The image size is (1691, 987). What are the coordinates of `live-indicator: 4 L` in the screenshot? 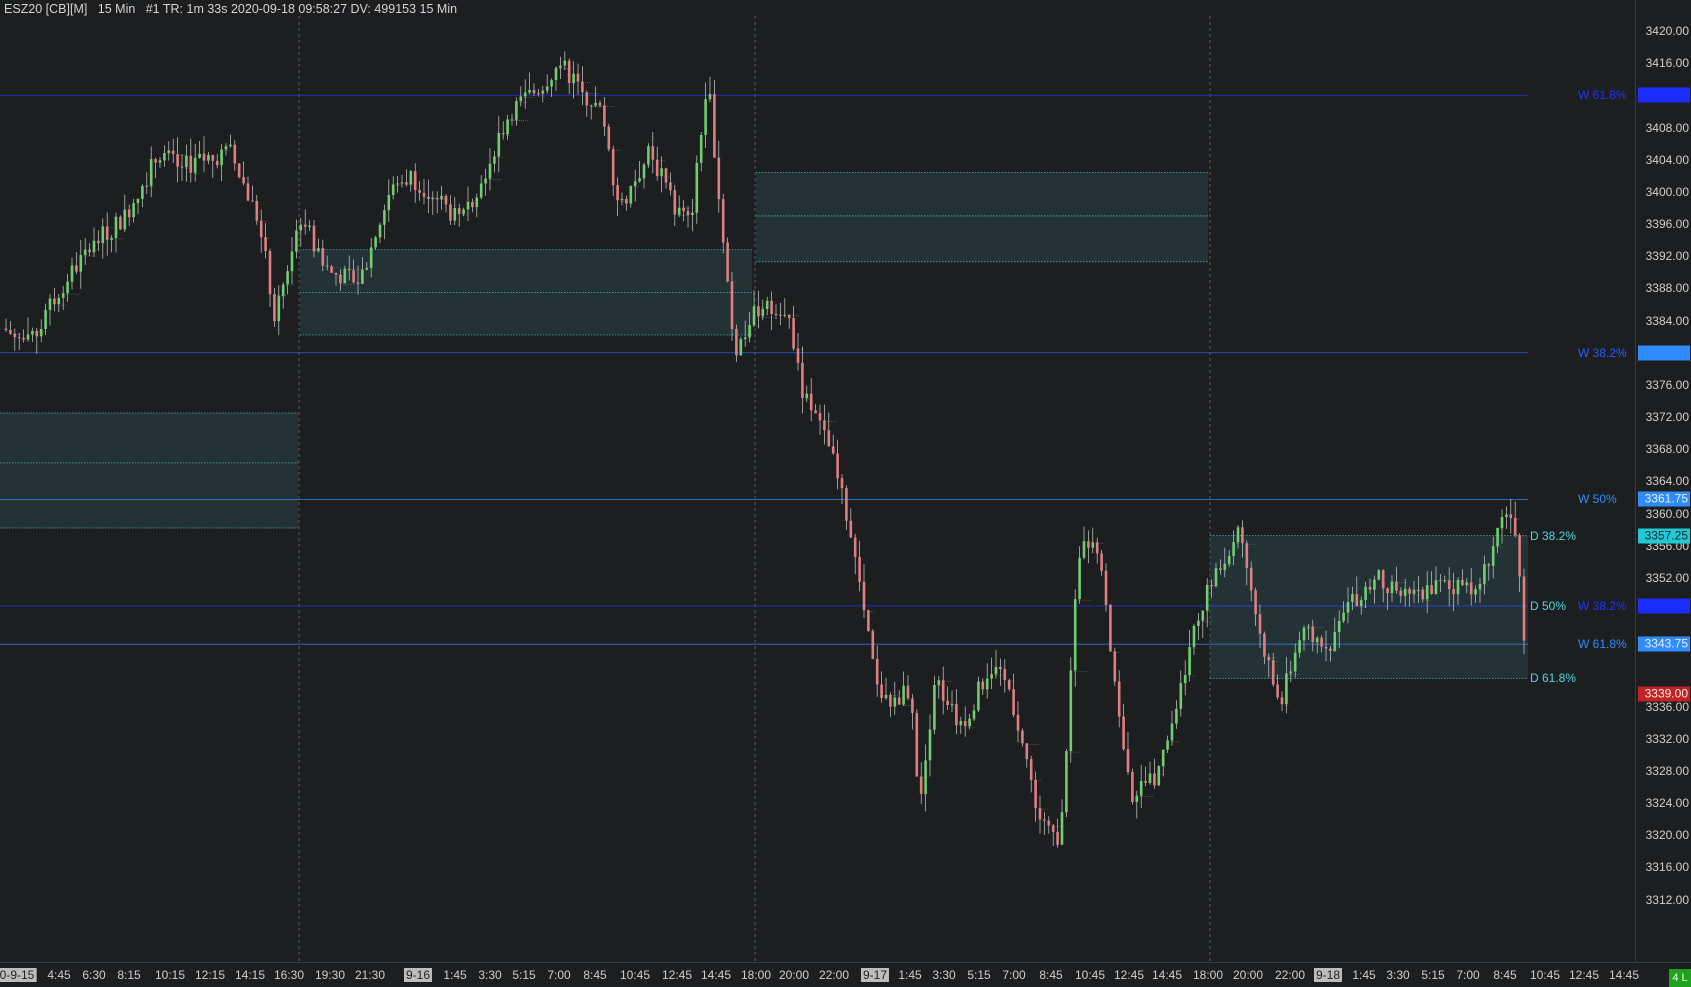 It's located at (1680, 978).